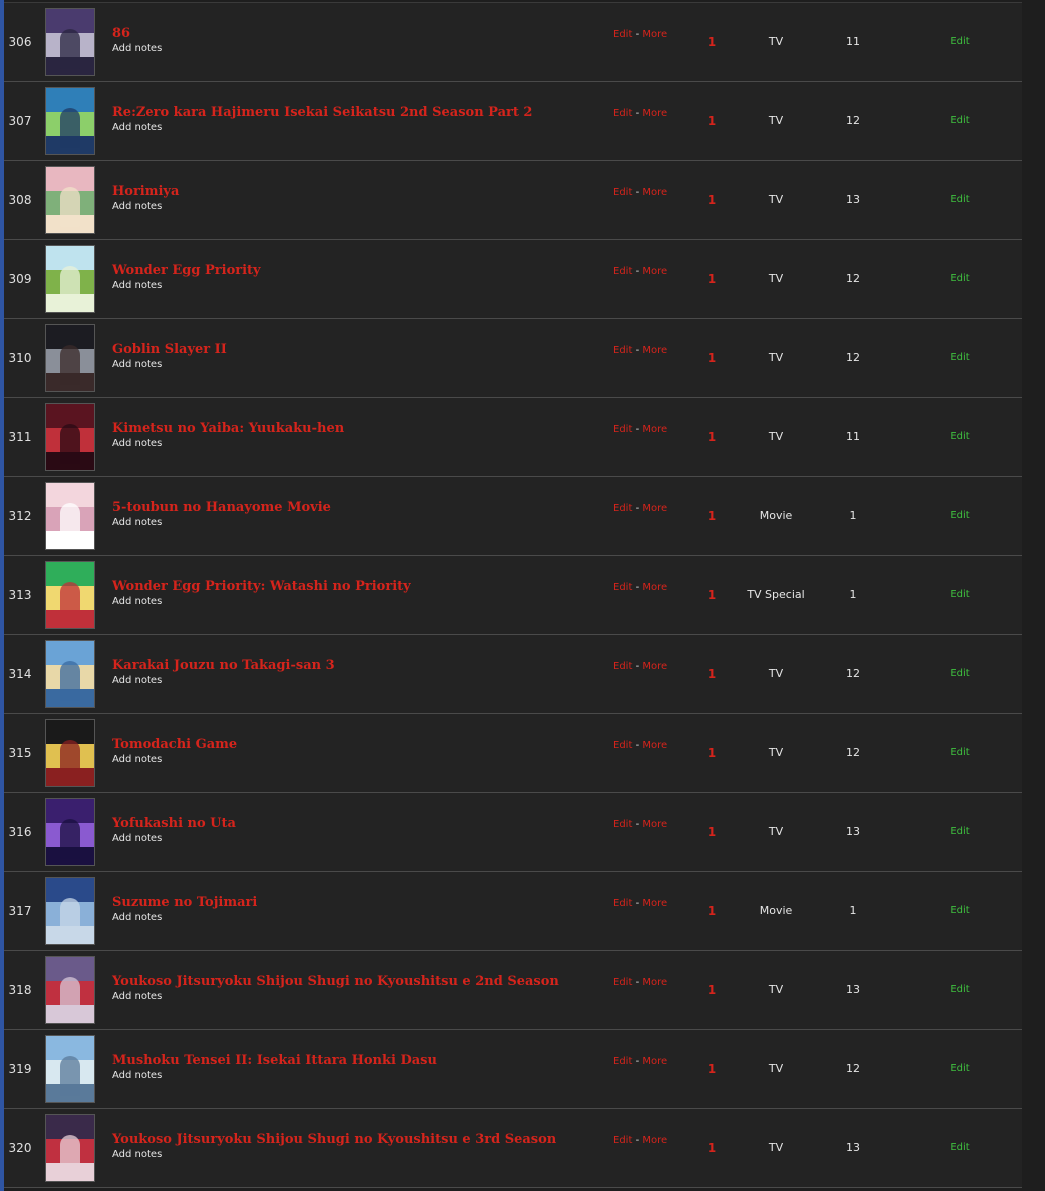 This screenshot has width=1045, height=1191. What do you see at coordinates (357, 744) in the screenshot?
I see `anime-title-link: Tomodachi Game` at bounding box center [357, 744].